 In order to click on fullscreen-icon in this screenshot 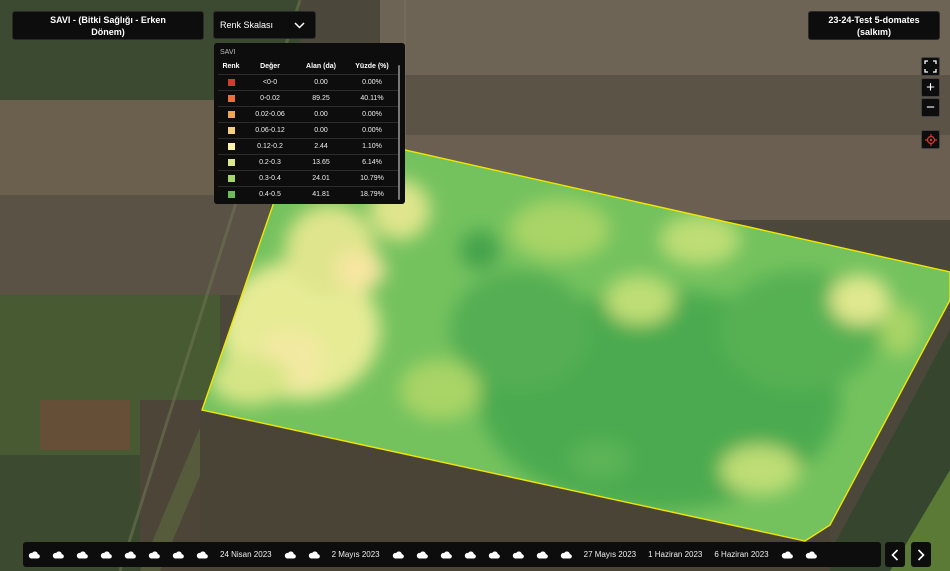, I will do `click(930, 66)`.